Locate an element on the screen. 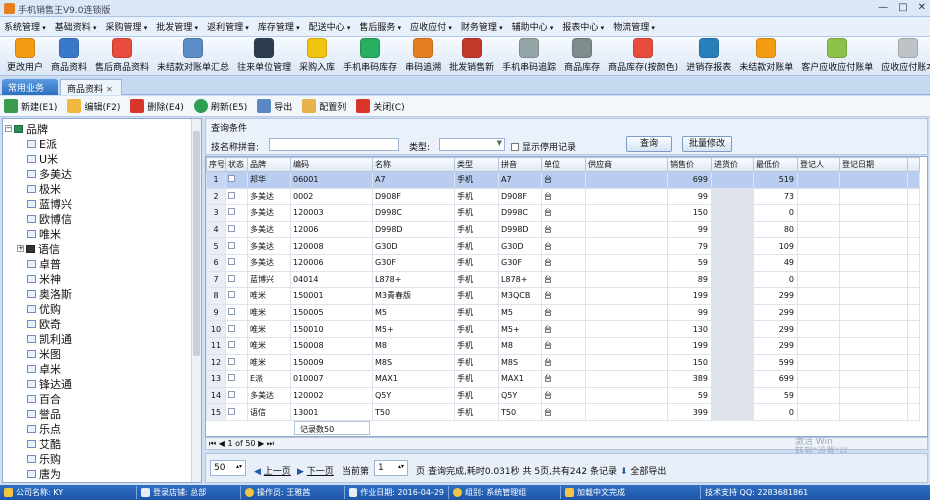 Image resolution: width=930 pixels, height=500 pixels. prev-page-button: ◀ 上一页 is located at coordinates (272, 470).